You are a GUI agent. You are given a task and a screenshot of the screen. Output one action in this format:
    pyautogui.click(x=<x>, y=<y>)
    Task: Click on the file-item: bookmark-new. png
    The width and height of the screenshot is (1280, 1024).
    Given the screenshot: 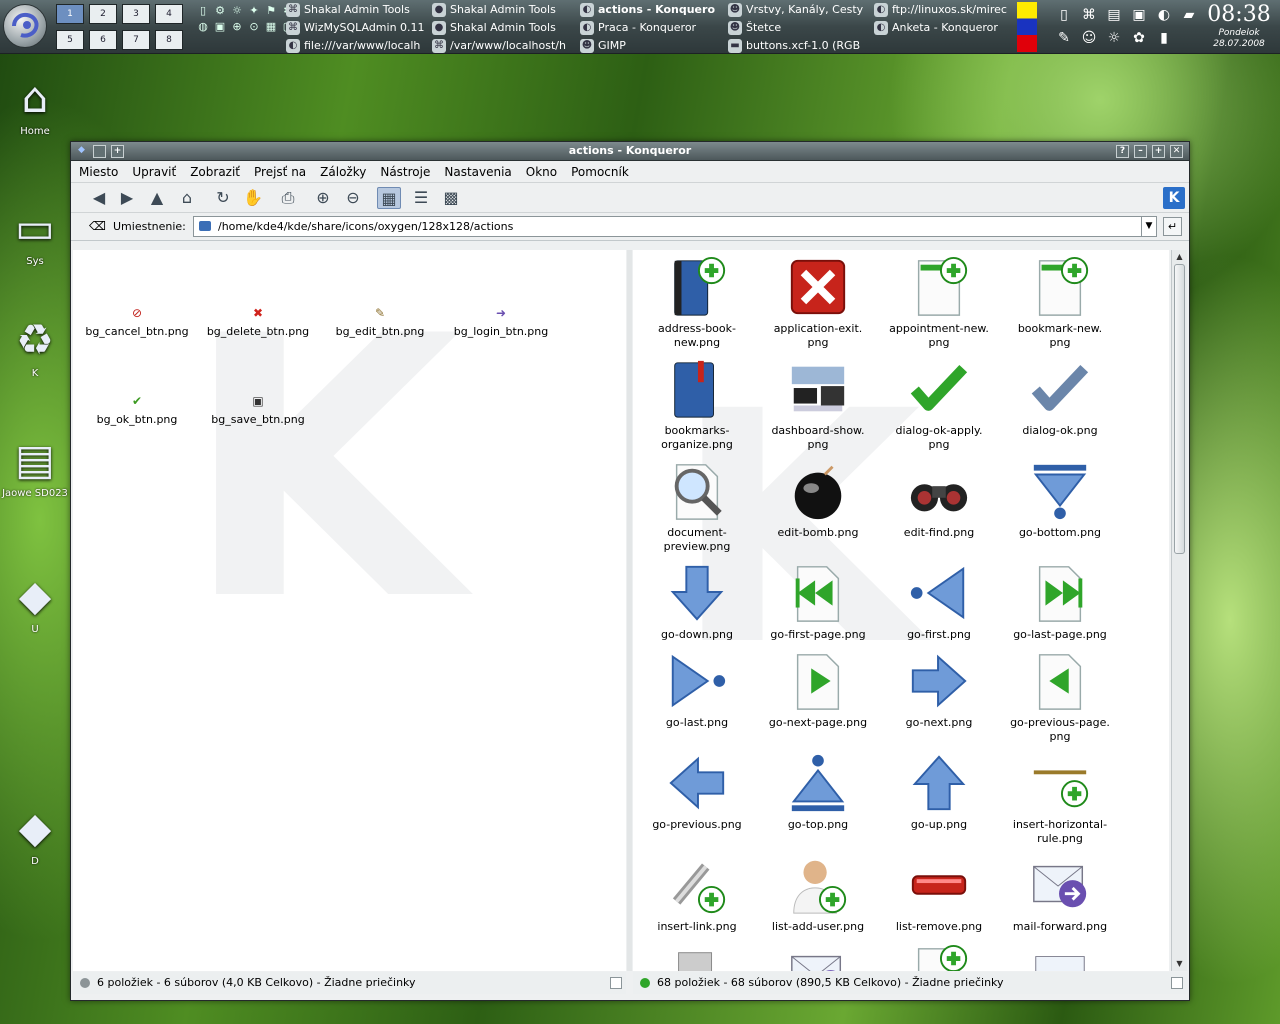 What is the action you would take?
    pyautogui.click(x=1060, y=302)
    